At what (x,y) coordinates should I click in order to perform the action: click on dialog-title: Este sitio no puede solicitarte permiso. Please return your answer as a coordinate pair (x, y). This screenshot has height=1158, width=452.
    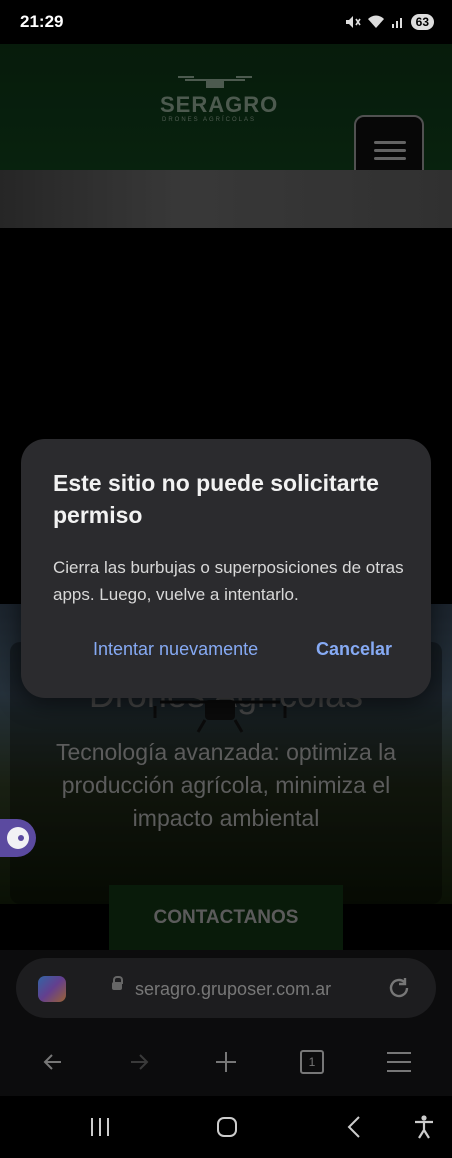
    Looking at the image, I should click on (216, 499).